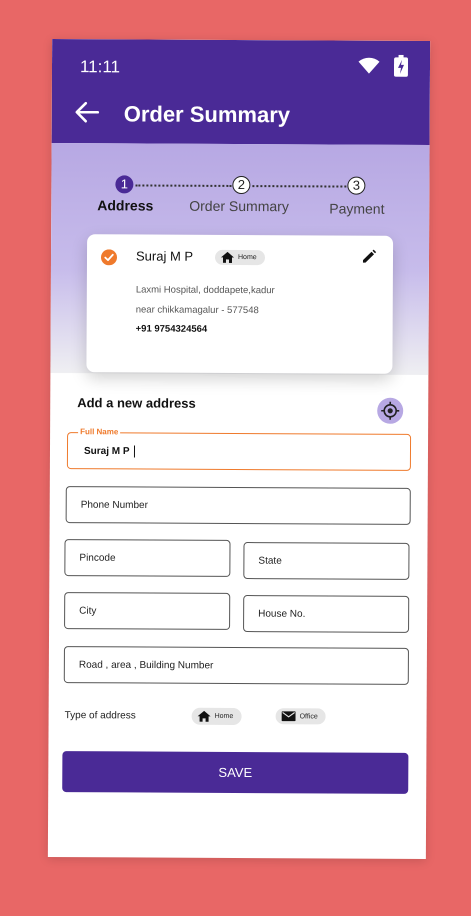  I want to click on save-button: SAVE, so click(235, 772).